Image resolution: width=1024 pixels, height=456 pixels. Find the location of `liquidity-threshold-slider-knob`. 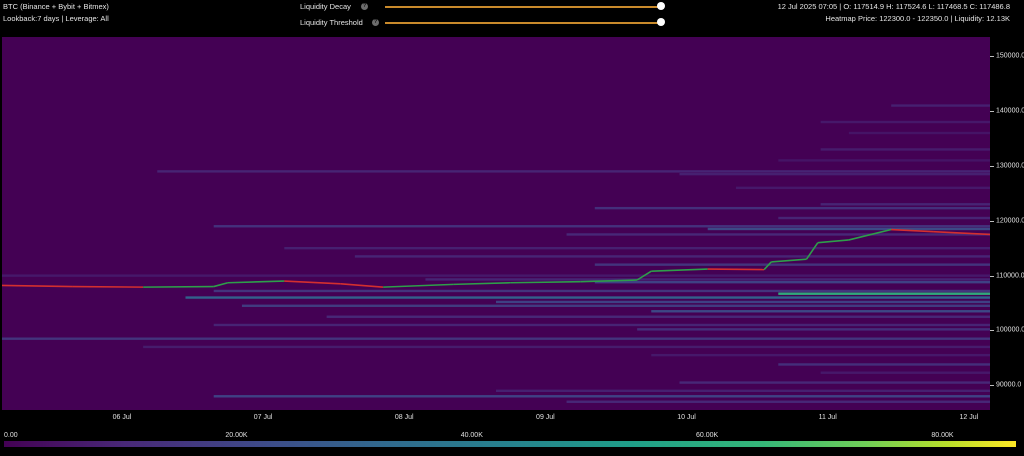

liquidity-threshold-slider-knob is located at coordinates (661, 22).